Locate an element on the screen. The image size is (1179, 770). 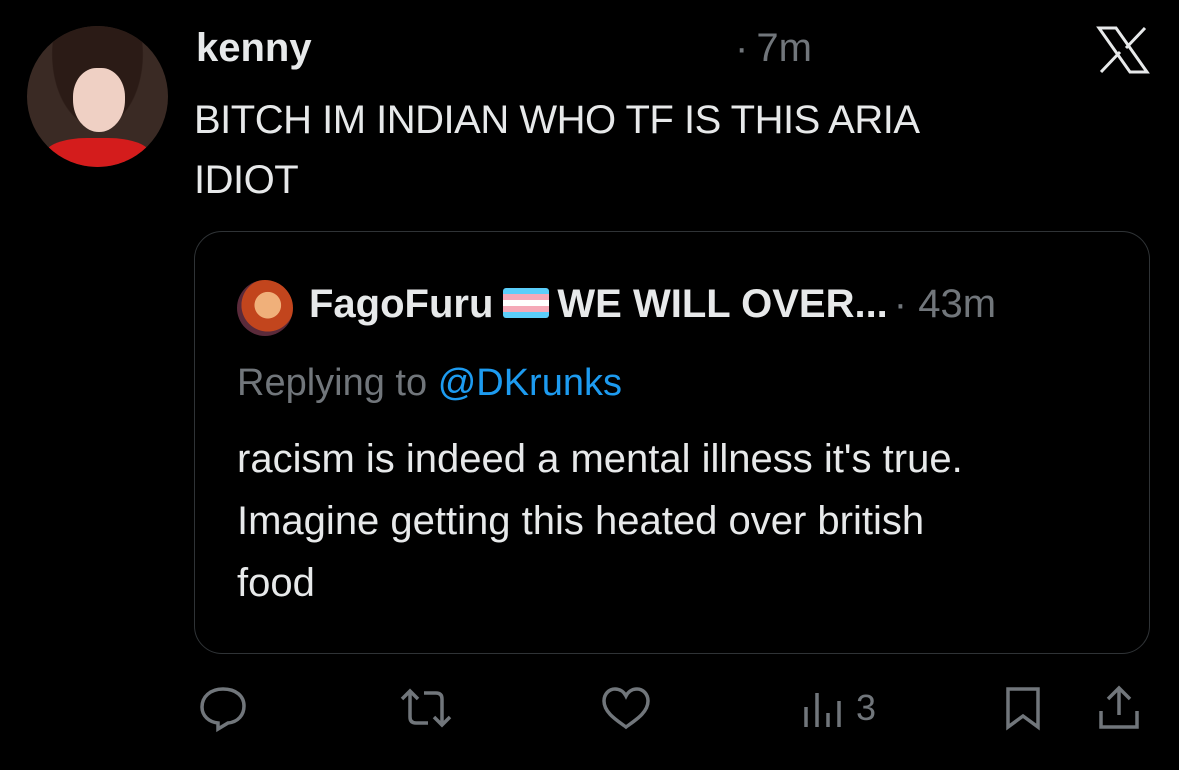
like-button is located at coordinates (626, 708).